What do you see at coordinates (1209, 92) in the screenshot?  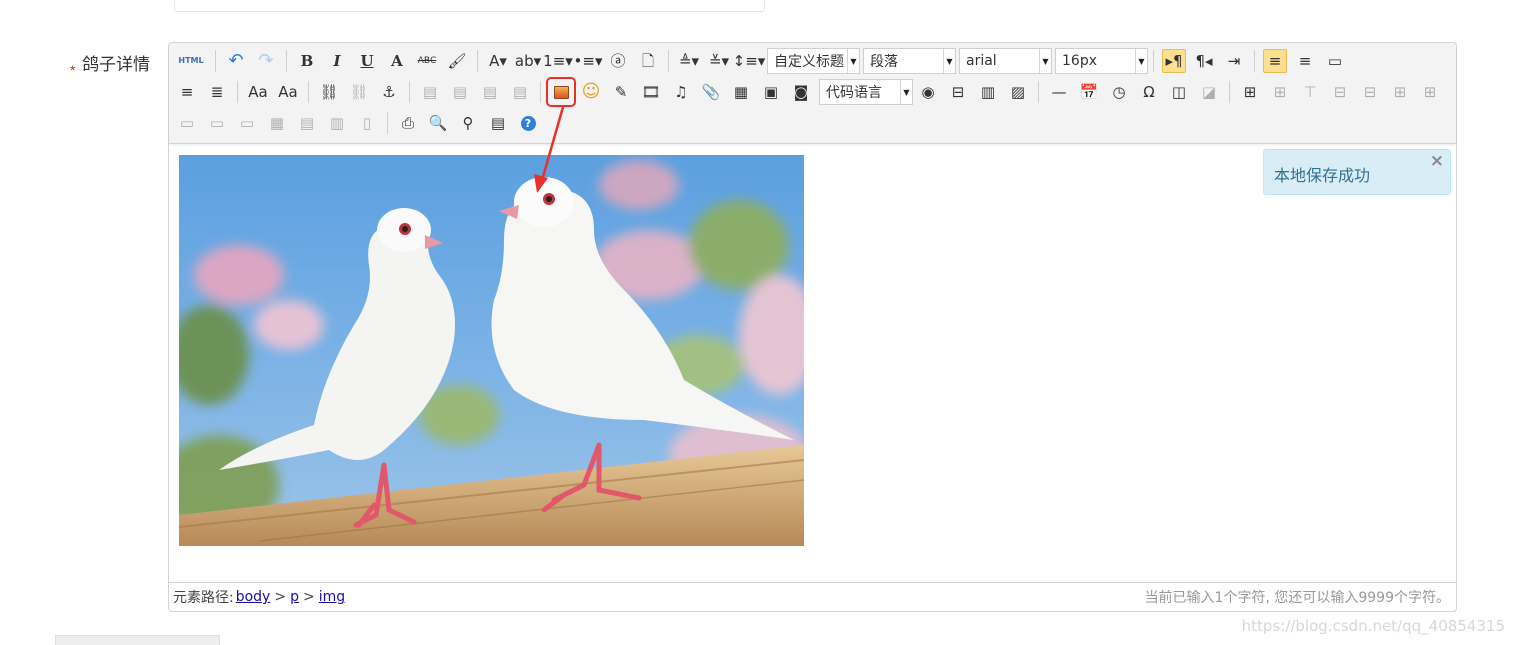 I see `wordimage-icon: ◪` at bounding box center [1209, 92].